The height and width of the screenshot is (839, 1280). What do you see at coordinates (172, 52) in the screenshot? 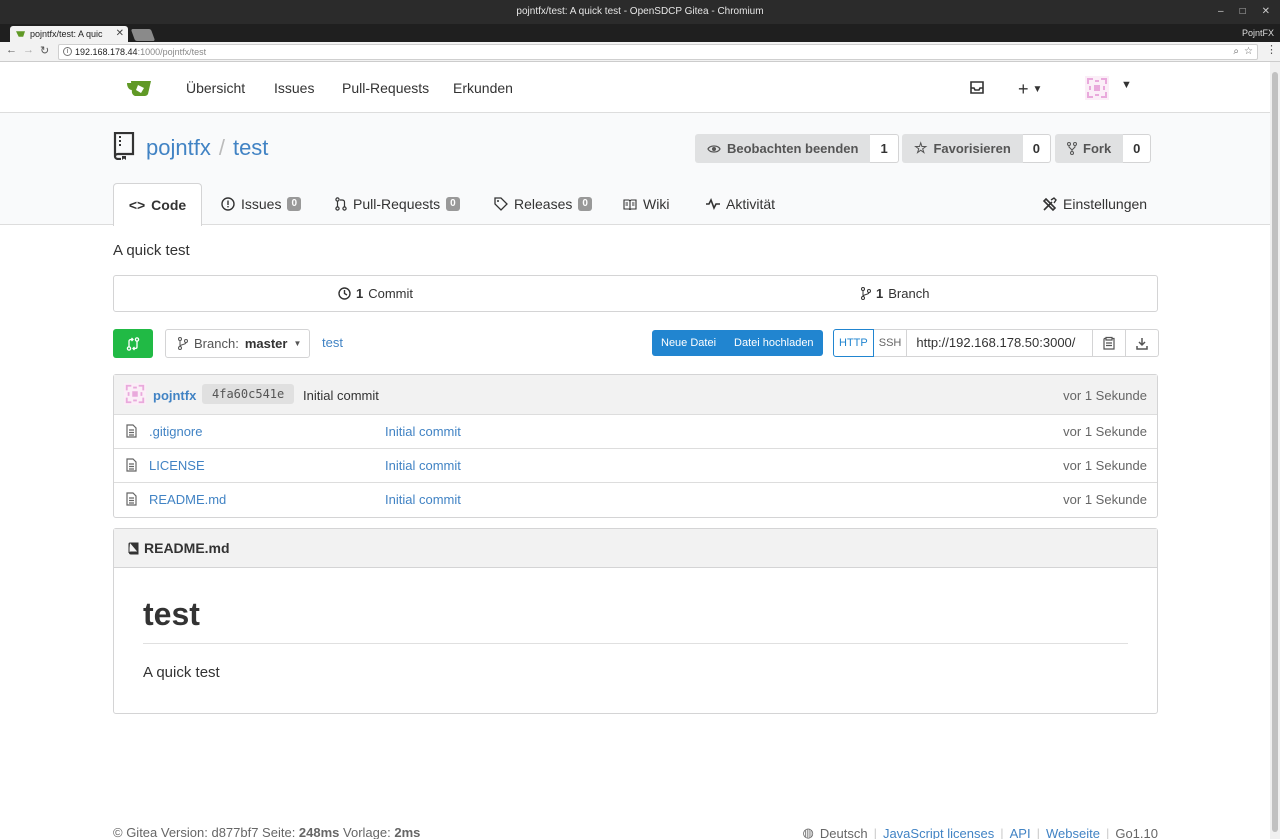
I see `url-path: :1000/pojntfx/test` at bounding box center [172, 52].